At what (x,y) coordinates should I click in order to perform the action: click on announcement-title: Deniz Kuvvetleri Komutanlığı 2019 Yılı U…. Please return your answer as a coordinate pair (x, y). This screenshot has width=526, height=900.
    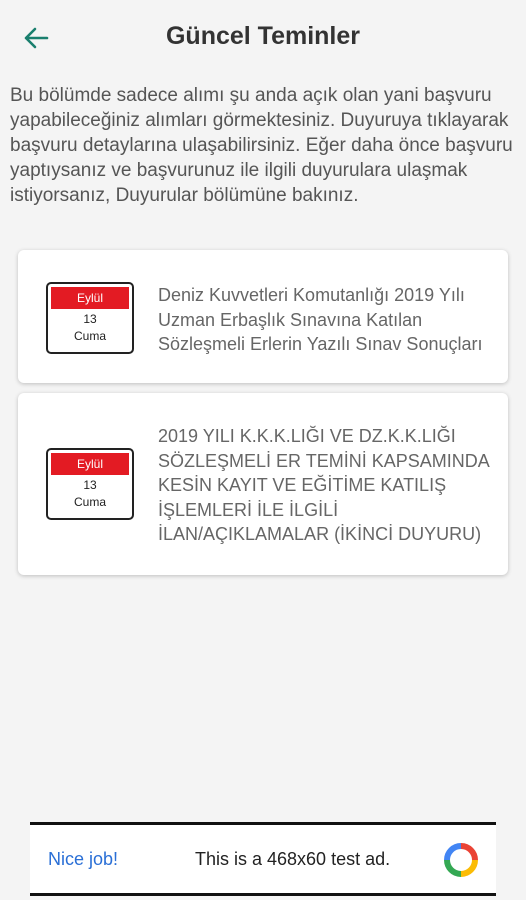
    Looking at the image, I should click on (320, 319).